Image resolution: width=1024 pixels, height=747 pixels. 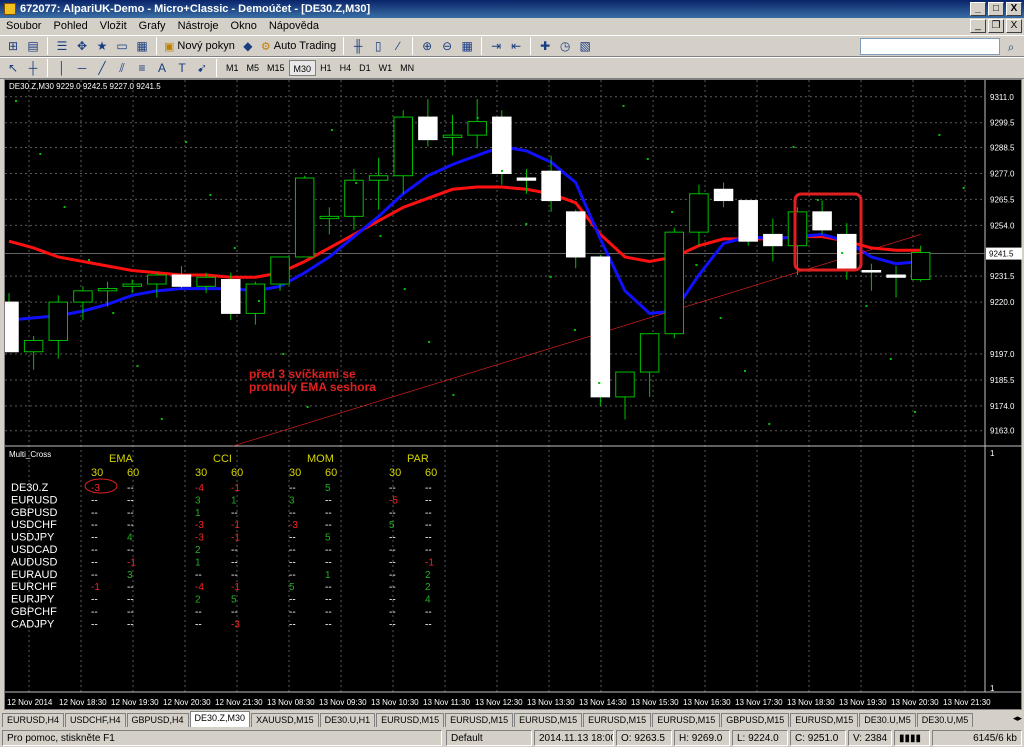 I want to click on profiles-icon: ▤, so click(x=33, y=46).